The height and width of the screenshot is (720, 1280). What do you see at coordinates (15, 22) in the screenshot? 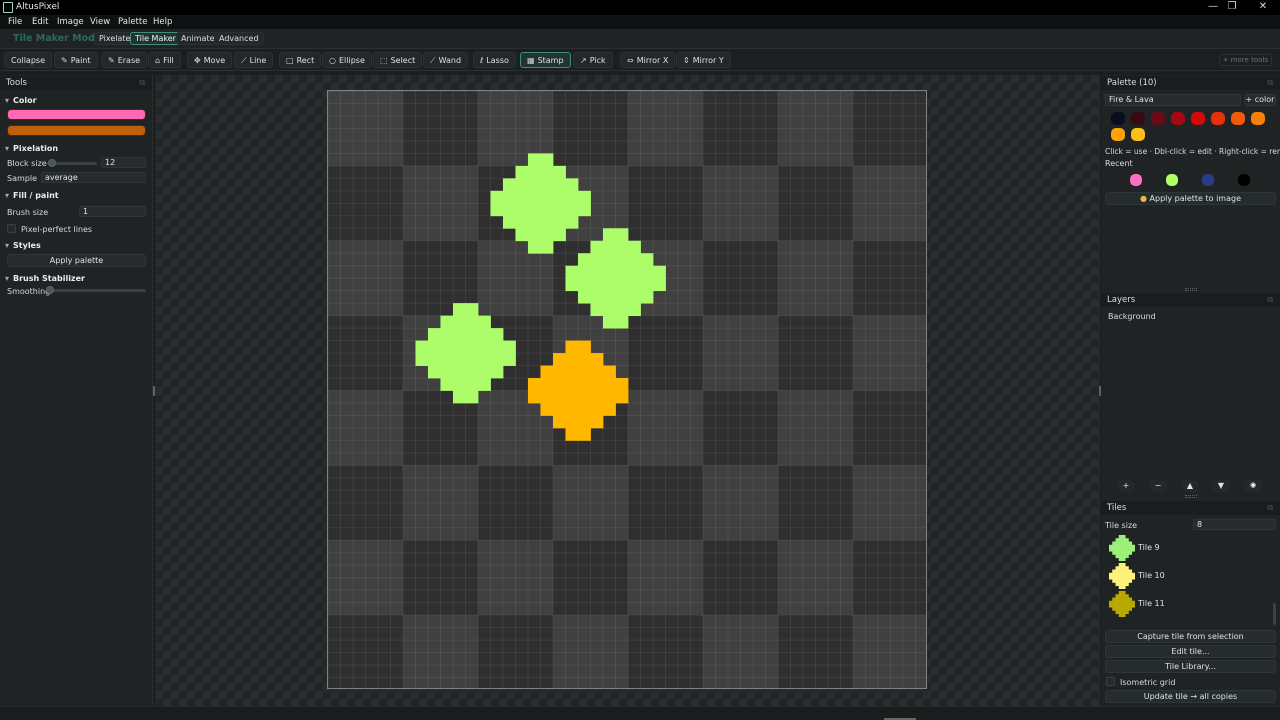
I see `menu-file: File` at bounding box center [15, 22].